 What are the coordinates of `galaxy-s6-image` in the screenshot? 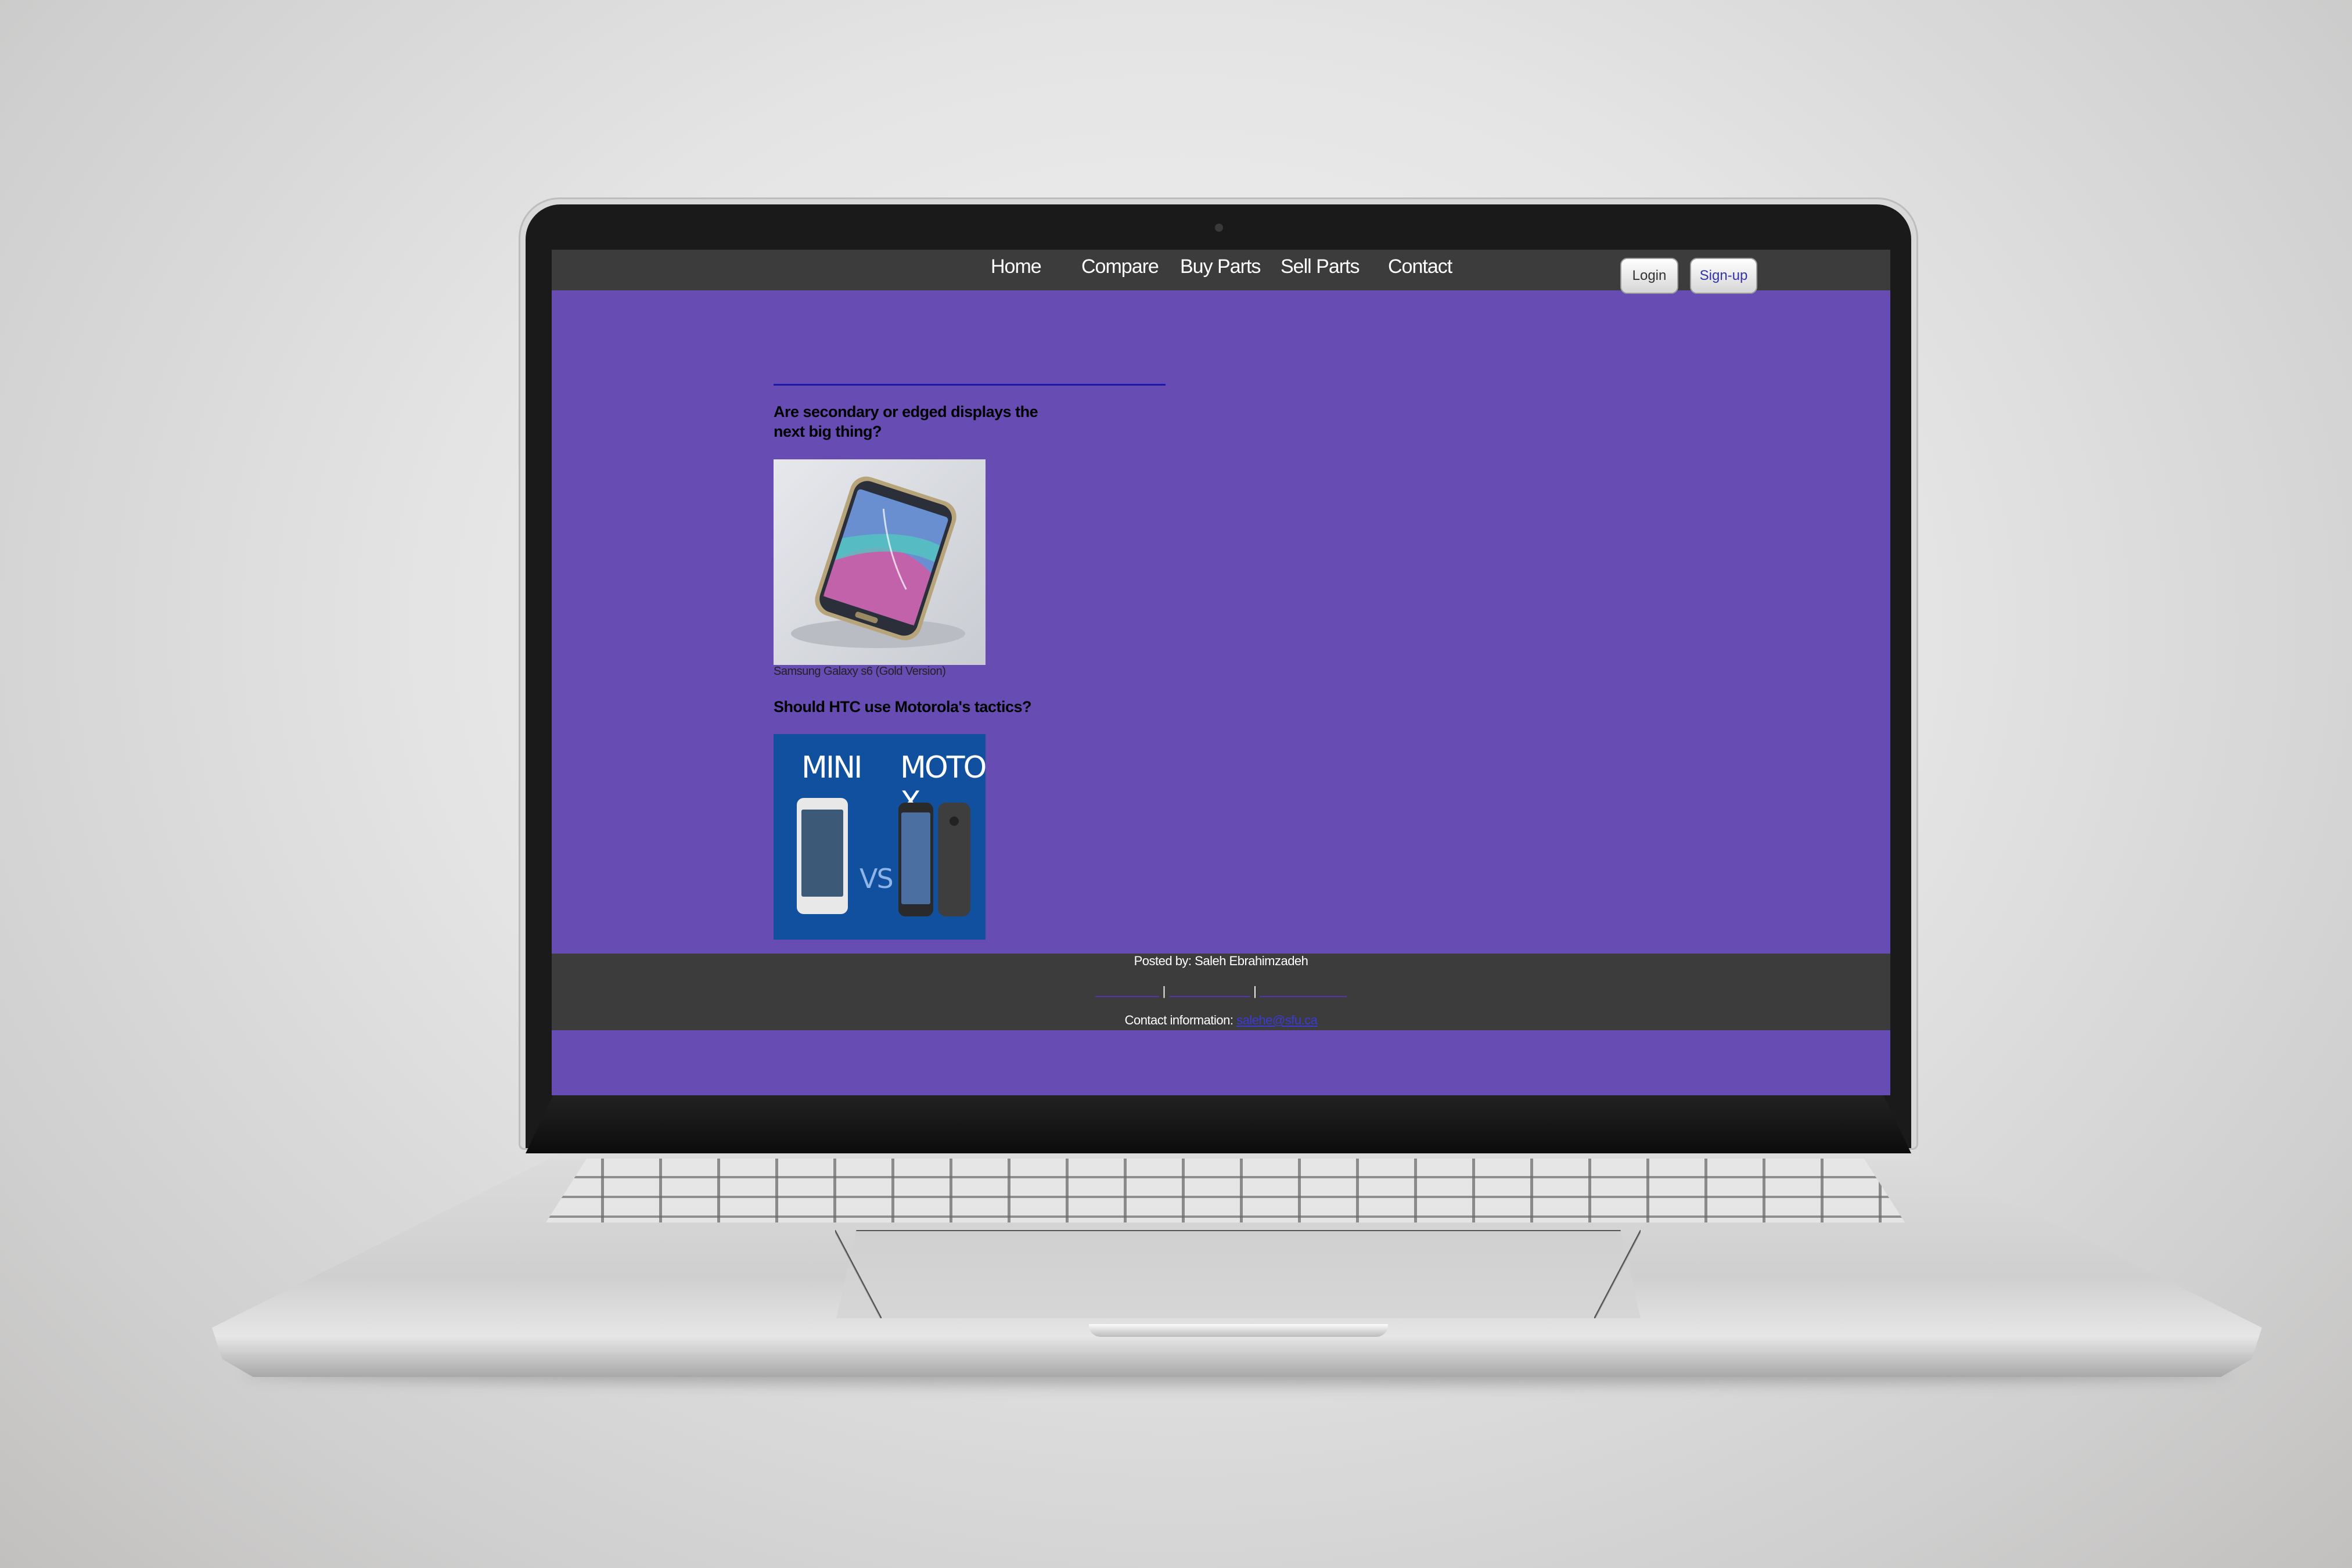 It's located at (880, 562).